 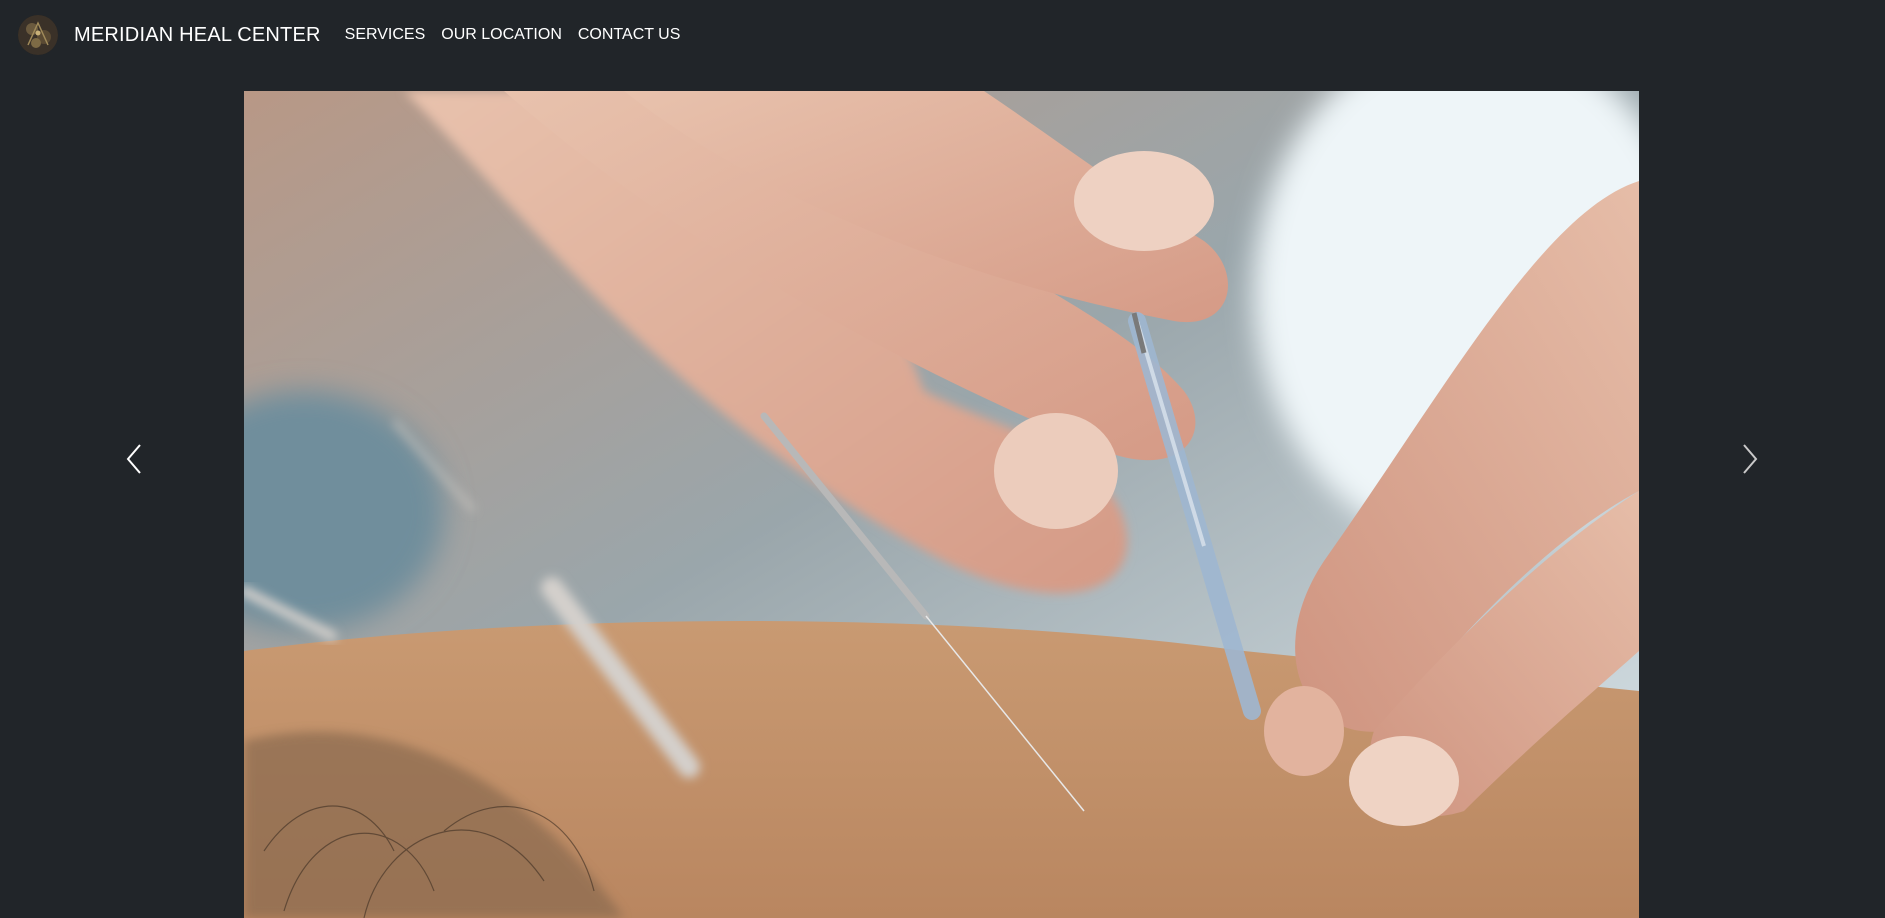 I want to click on chevron-left-icon, so click(x=133, y=458).